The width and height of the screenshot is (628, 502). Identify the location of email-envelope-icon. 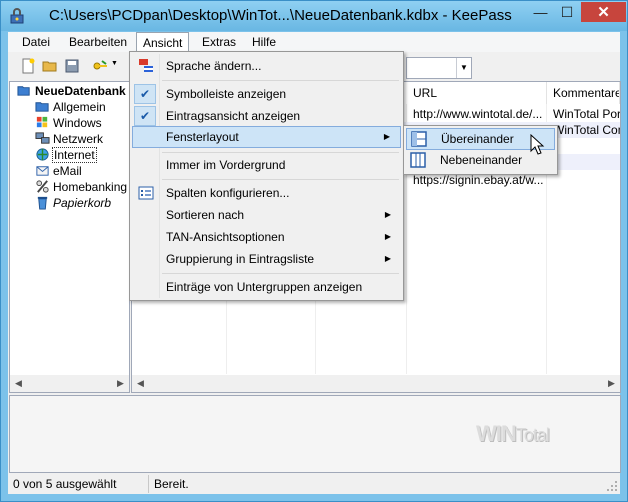
(42, 171).